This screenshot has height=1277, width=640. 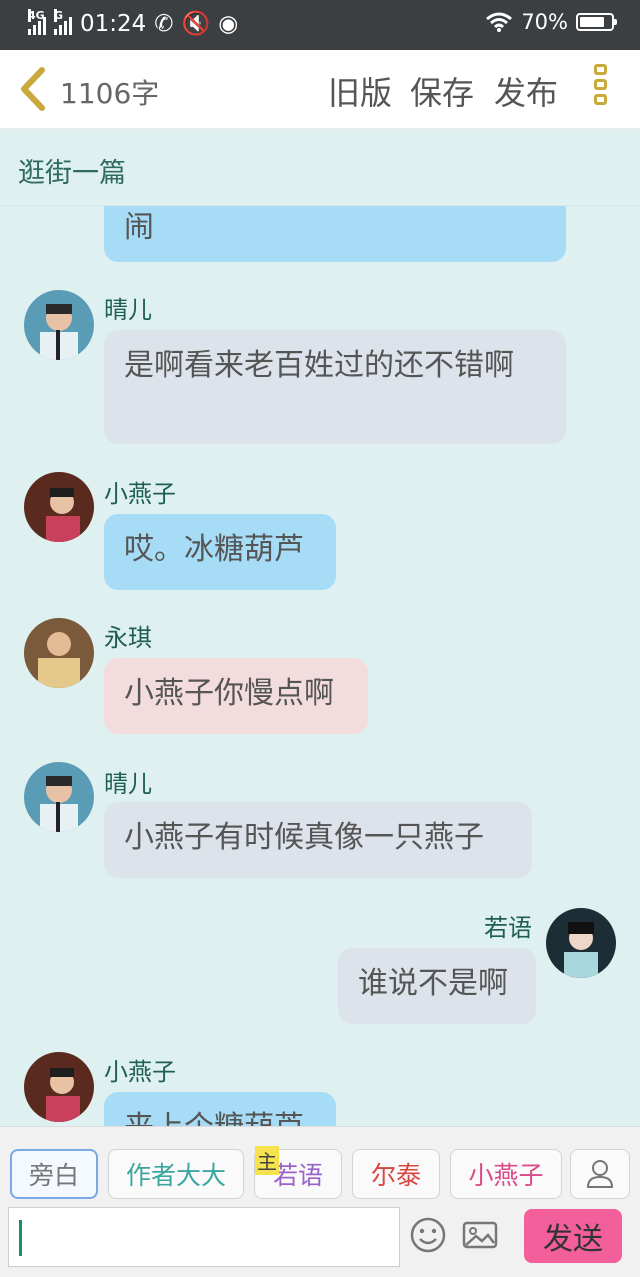 What do you see at coordinates (110, 93) in the screenshot?
I see `word-count: 1106字` at bounding box center [110, 93].